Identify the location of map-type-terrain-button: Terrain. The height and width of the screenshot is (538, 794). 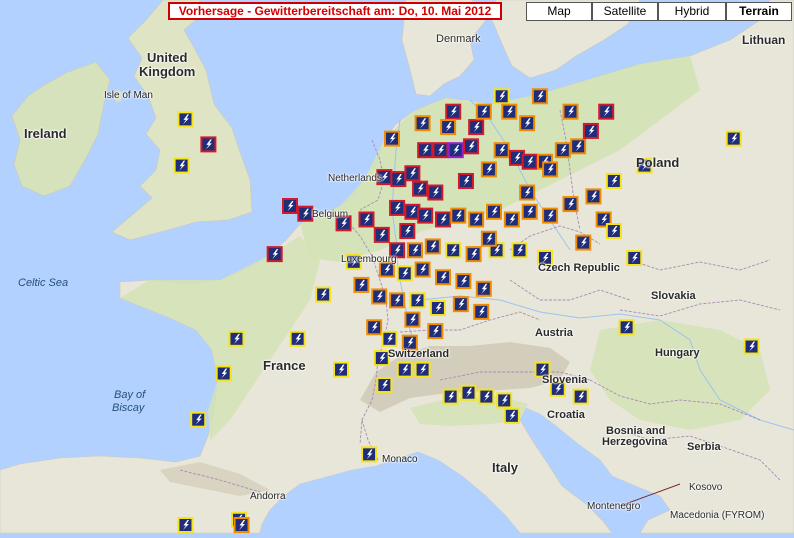
(759, 11).